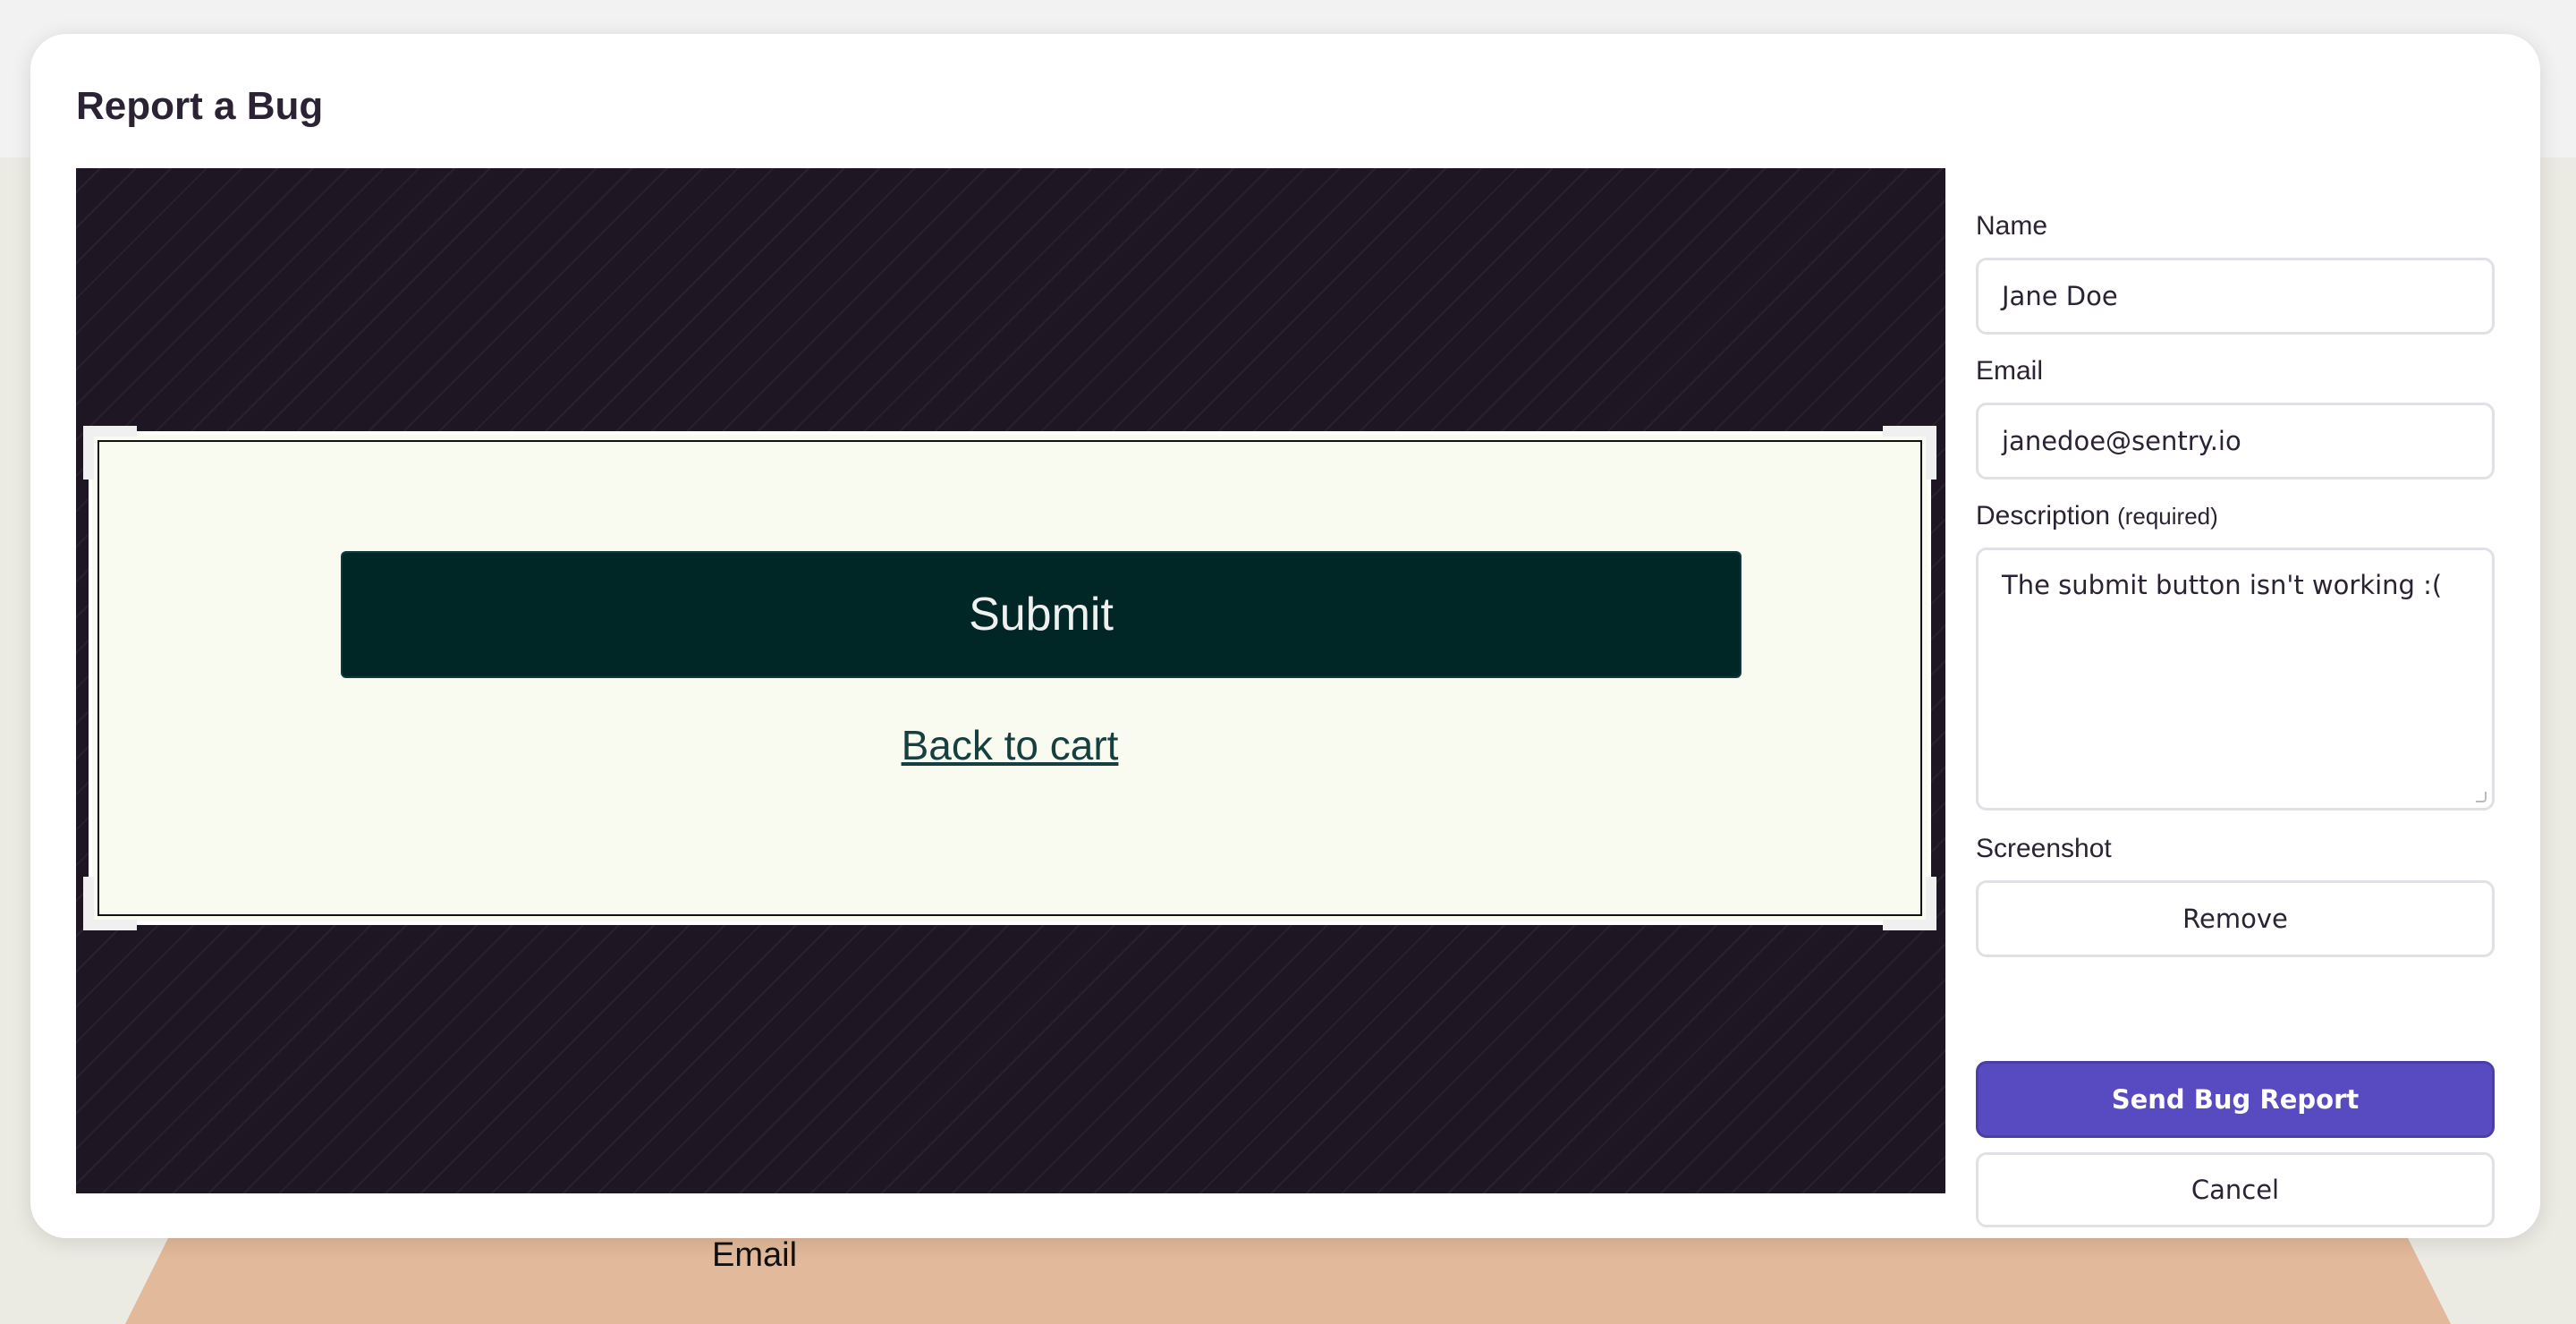  What do you see at coordinates (1041, 614) in the screenshot?
I see `screenshot-submit-button: Submit` at bounding box center [1041, 614].